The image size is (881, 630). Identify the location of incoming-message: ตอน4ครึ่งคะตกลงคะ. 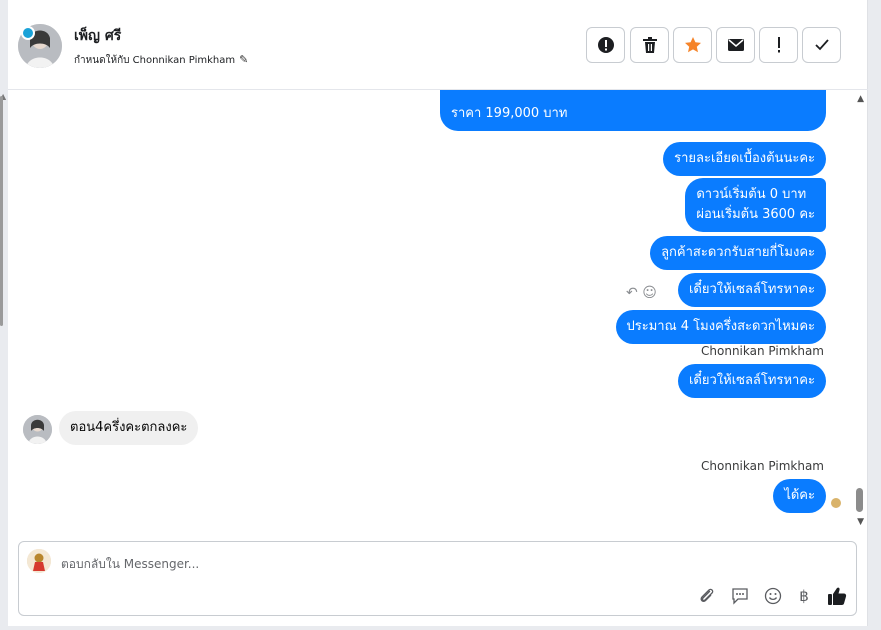
(129, 428).